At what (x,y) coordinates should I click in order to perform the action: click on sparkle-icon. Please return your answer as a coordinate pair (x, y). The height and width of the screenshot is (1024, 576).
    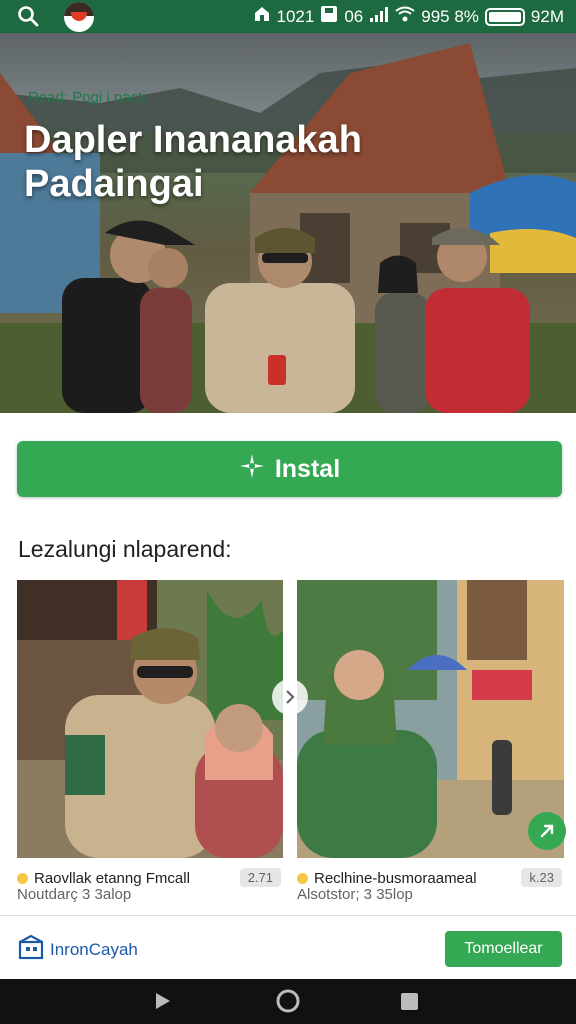
    Looking at the image, I should click on (252, 469).